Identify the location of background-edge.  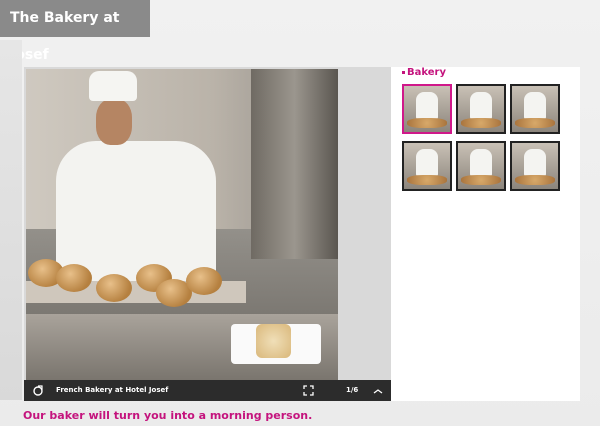
(11, 220).